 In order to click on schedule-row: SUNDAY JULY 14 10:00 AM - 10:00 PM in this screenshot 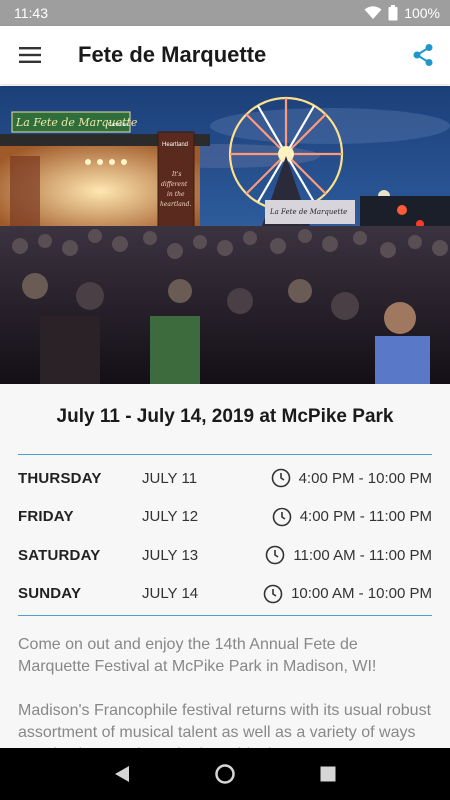, I will do `click(225, 594)`.